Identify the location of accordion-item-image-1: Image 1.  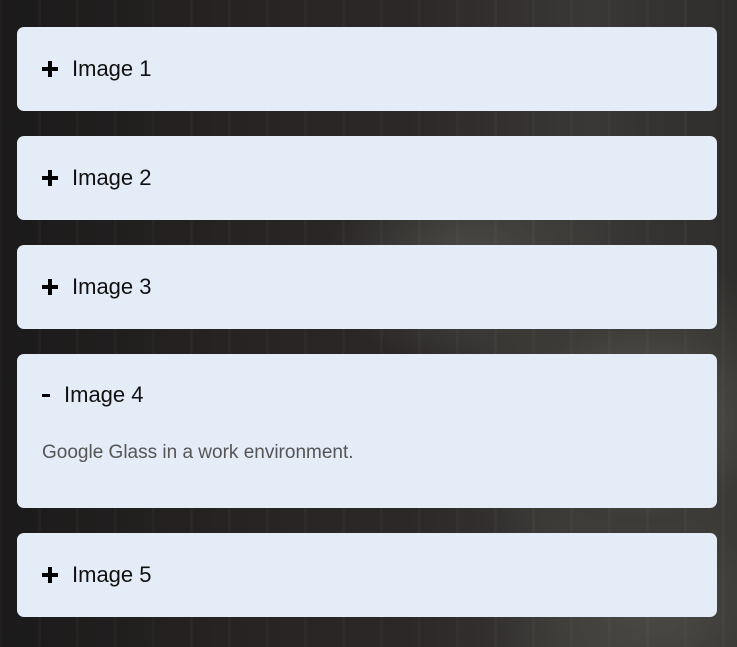
(367, 69).